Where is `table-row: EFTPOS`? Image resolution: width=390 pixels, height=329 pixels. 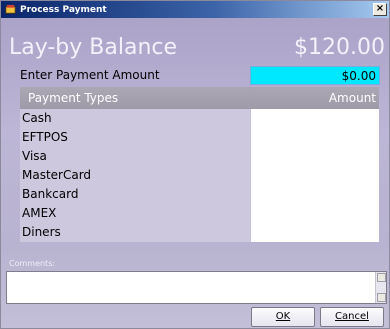 table-row: EFTPOS is located at coordinates (199, 137).